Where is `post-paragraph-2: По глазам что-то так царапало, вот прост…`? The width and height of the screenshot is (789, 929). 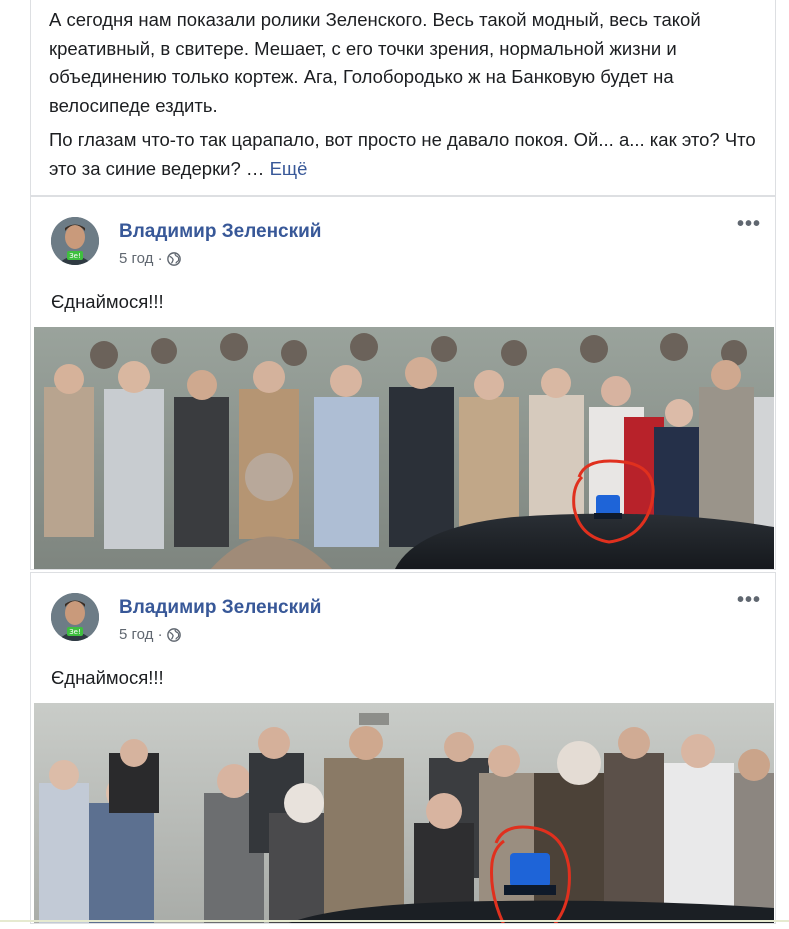 post-paragraph-2: По глазам что-то так царапало, вот прост… is located at coordinates (404, 154).